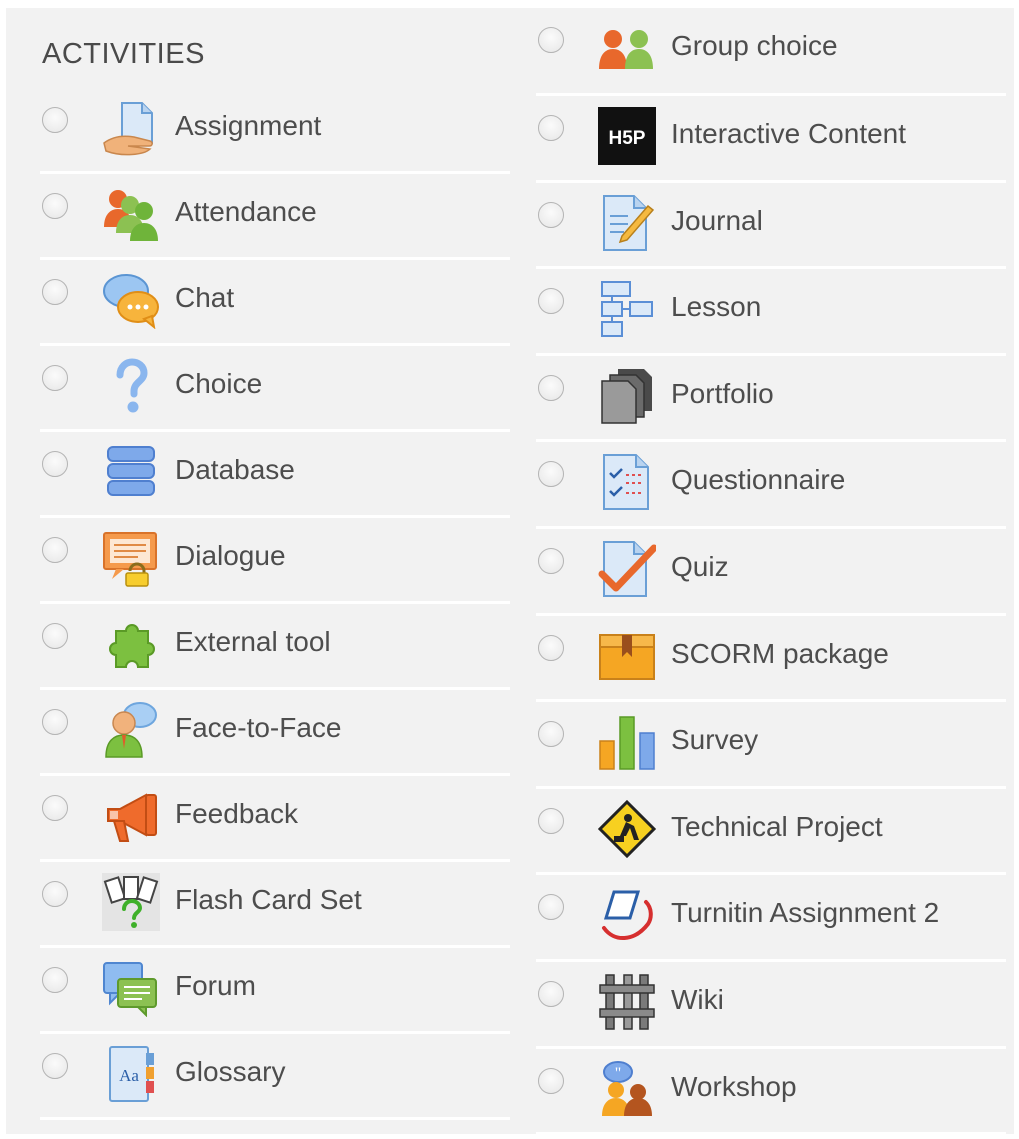 The width and height of the screenshot is (1019, 1139). What do you see at coordinates (246, 211) in the screenshot?
I see `activity-label: Attendance` at bounding box center [246, 211].